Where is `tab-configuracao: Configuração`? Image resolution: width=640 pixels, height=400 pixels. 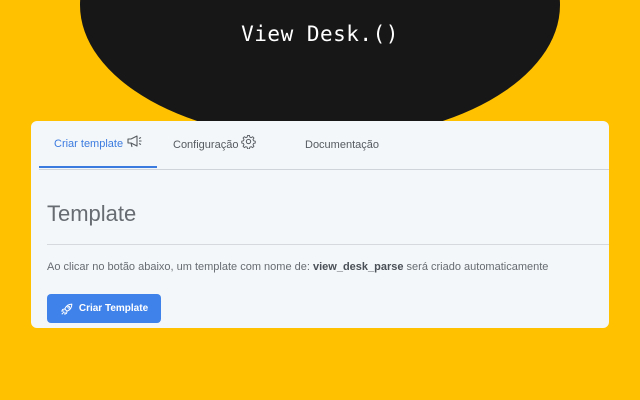
tab-configuracao: Configuração is located at coordinates (215, 144).